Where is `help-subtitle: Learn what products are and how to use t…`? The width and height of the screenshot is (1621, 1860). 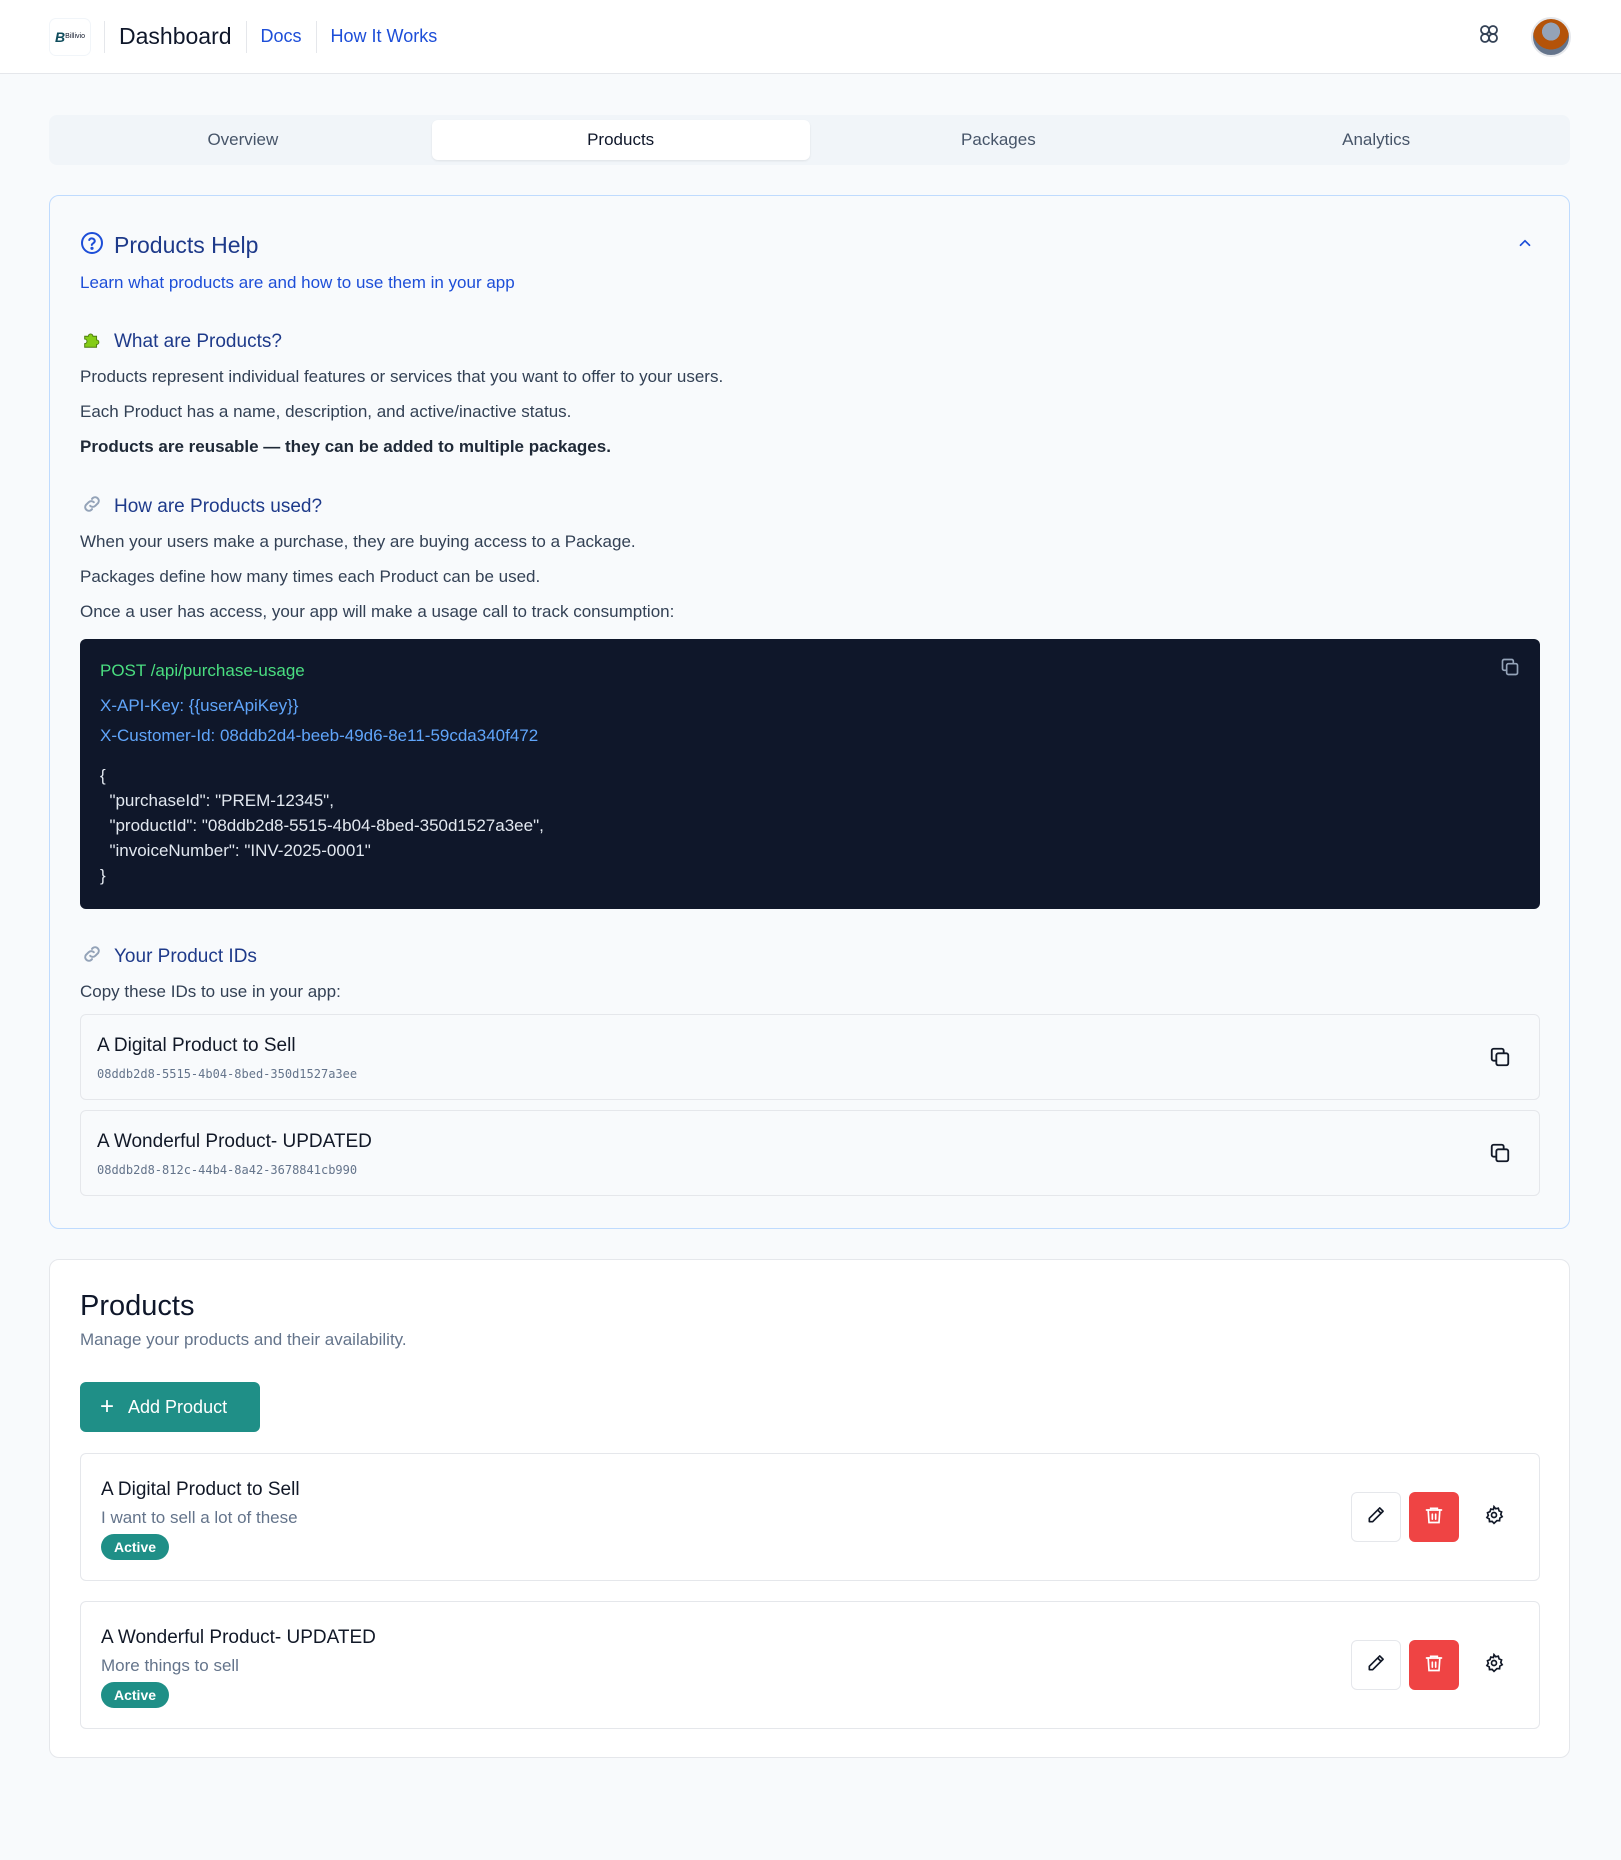 help-subtitle: Learn what products are and how to use t… is located at coordinates (297, 282).